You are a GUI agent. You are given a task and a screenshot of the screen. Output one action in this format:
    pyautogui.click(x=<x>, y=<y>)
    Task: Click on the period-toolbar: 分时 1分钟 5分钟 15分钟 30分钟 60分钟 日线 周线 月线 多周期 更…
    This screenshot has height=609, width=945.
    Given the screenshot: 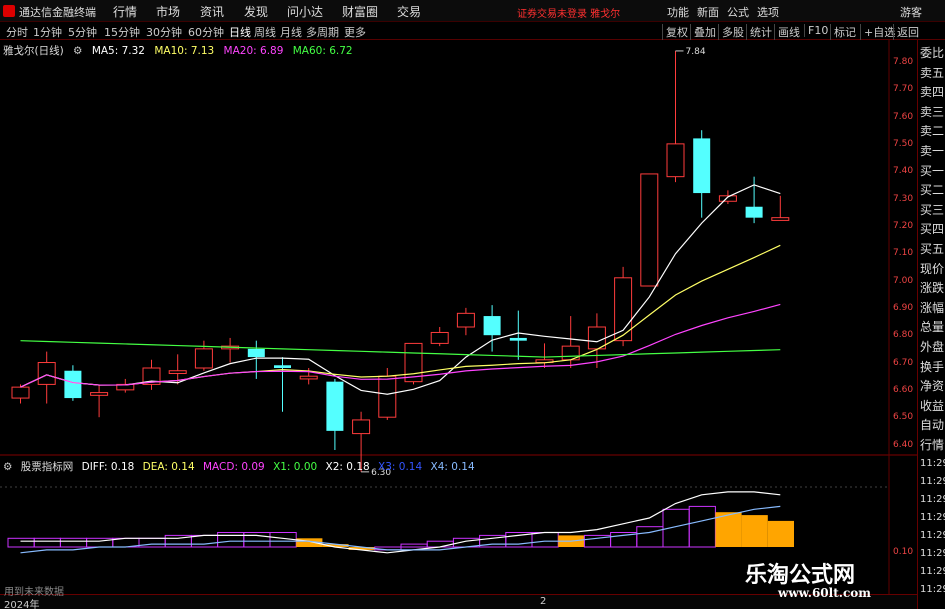 What is the action you would take?
    pyautogui.click(x=472, y=31)
    